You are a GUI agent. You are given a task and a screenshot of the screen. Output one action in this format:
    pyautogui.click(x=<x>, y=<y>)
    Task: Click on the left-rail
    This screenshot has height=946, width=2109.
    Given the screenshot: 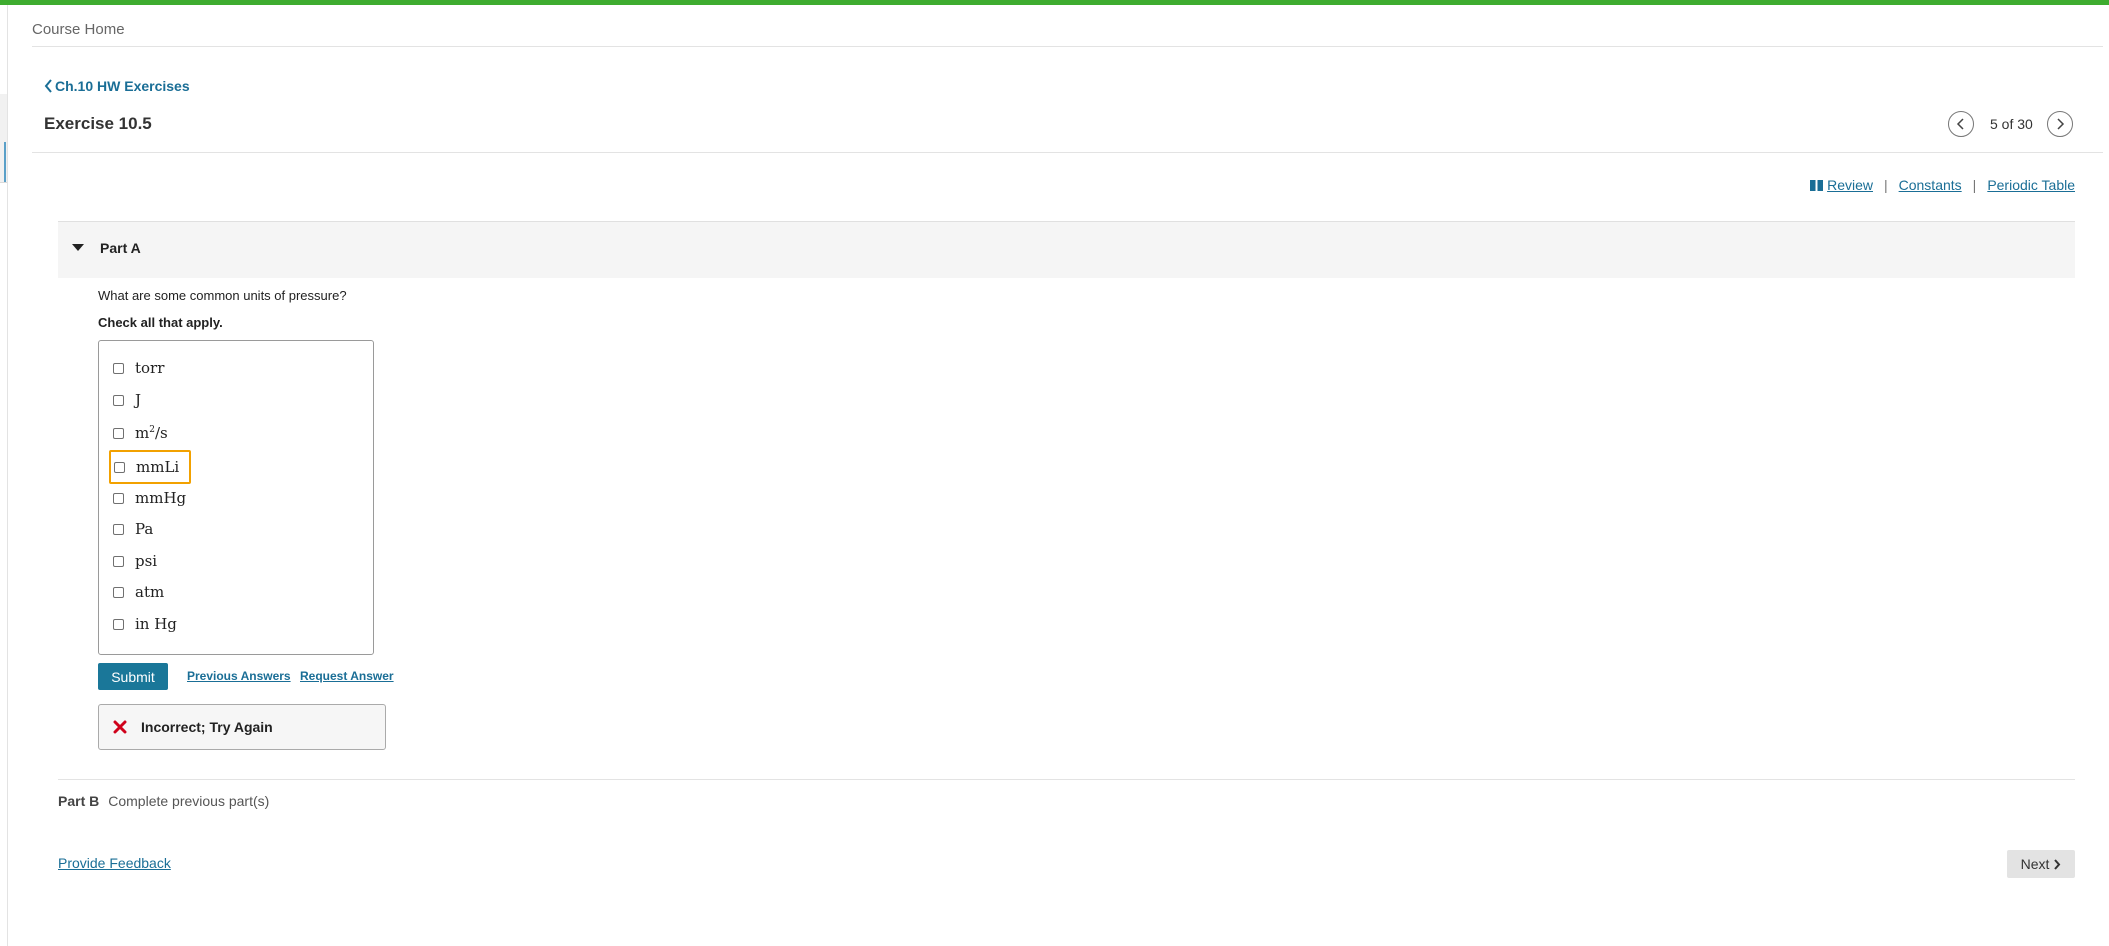 What is the action you would take?
    pyautogui.click(x=4, y=475)
    